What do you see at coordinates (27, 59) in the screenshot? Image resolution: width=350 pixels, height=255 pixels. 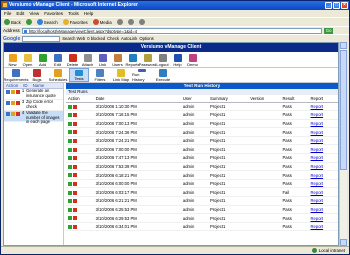 I see `open-button: Open` at bounding box center [27, 59].